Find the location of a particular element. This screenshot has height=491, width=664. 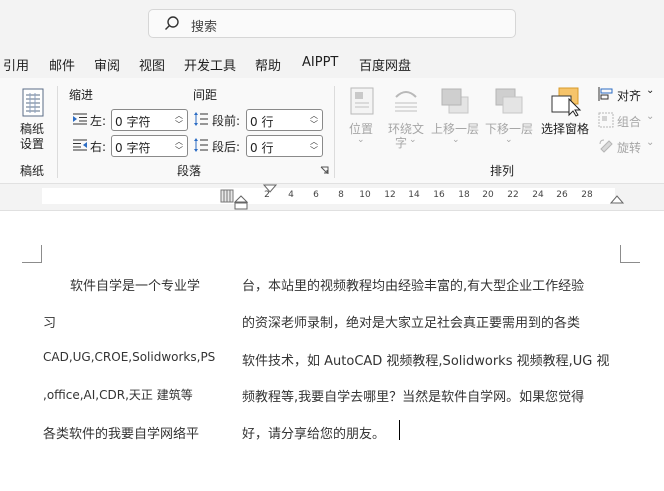

tab-review: 审阅 is located at coordinates (107, 64).